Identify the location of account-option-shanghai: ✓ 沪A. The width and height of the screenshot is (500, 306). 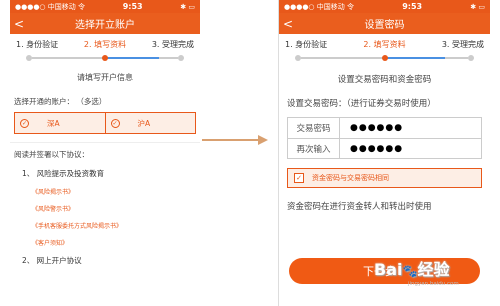
(150, 123).